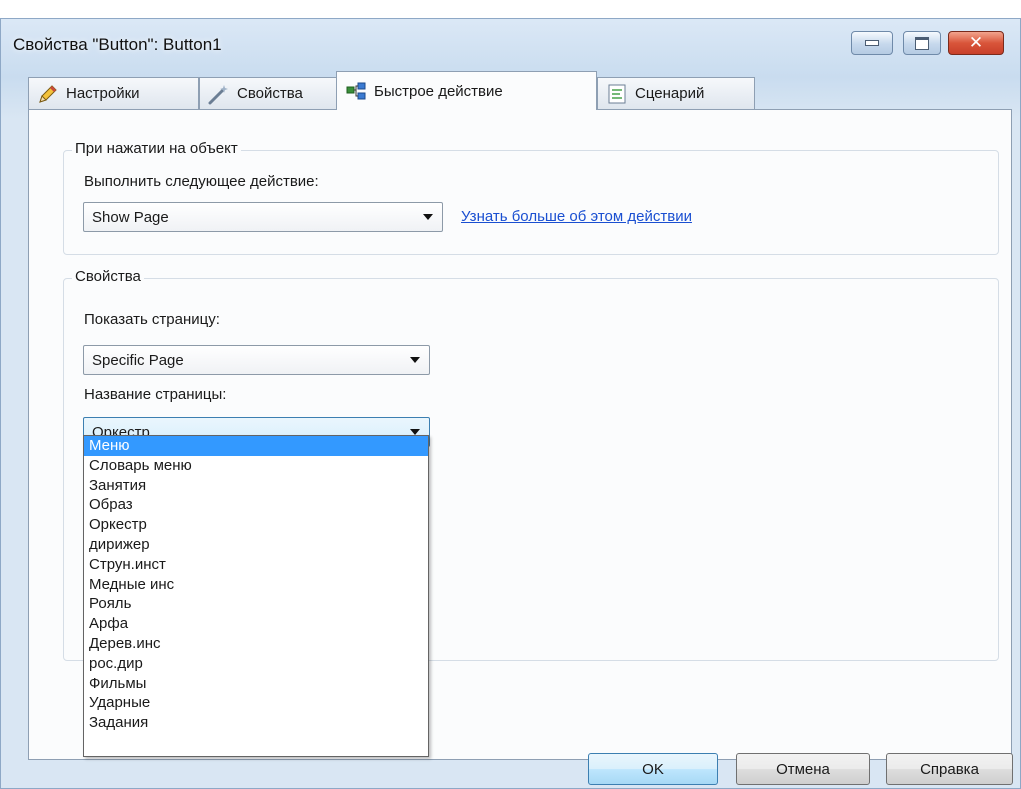 This screenshot has width=1021, height=789. What do you see at coordinates (256, 486) in the screenshot?
I see `list-item: Занятия` at bounding box center [256, 486].